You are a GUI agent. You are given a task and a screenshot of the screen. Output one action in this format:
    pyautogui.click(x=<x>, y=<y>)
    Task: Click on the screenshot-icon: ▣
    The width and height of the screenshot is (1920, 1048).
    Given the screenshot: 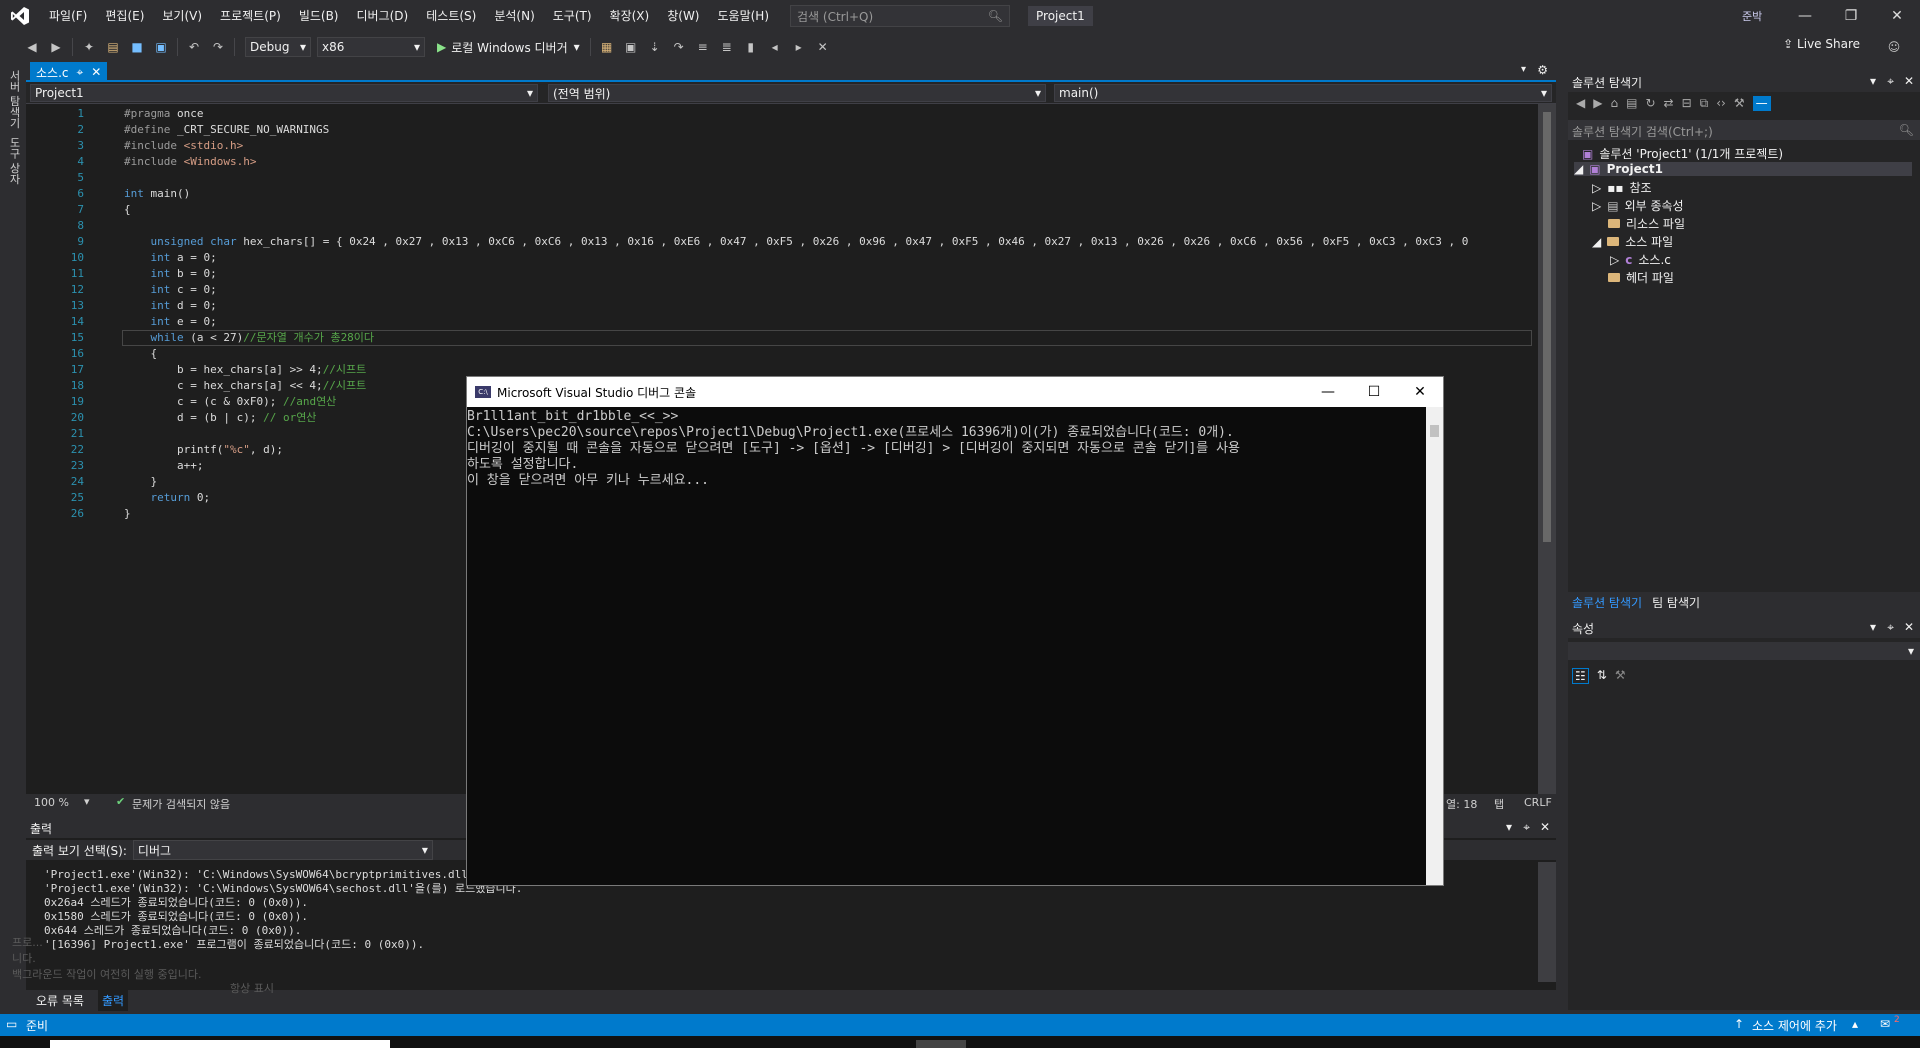 What is the action you would take?
    pyautogui.click(x=631, y=47)
    